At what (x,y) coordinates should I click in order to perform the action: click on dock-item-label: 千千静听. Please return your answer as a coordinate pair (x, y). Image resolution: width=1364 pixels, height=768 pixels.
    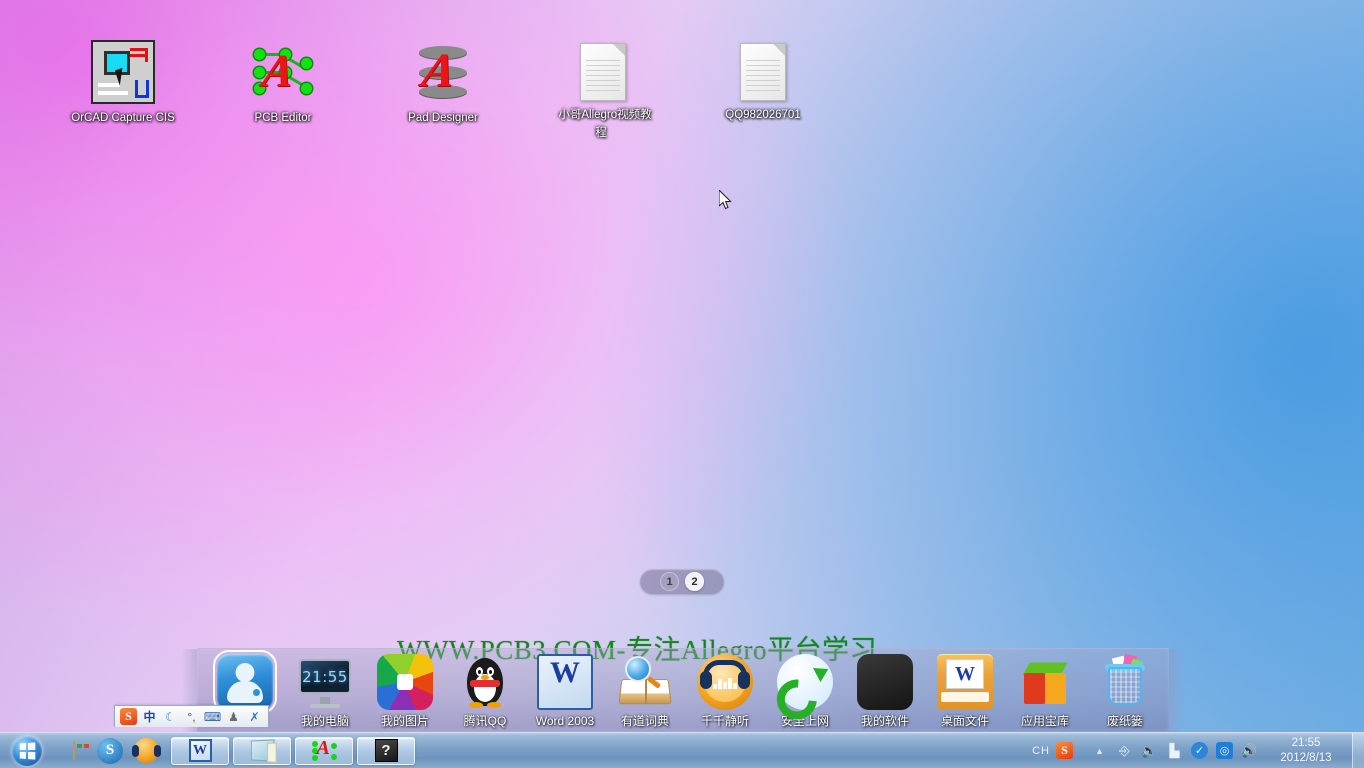
    Looking at the image, I should click on (724, 721).